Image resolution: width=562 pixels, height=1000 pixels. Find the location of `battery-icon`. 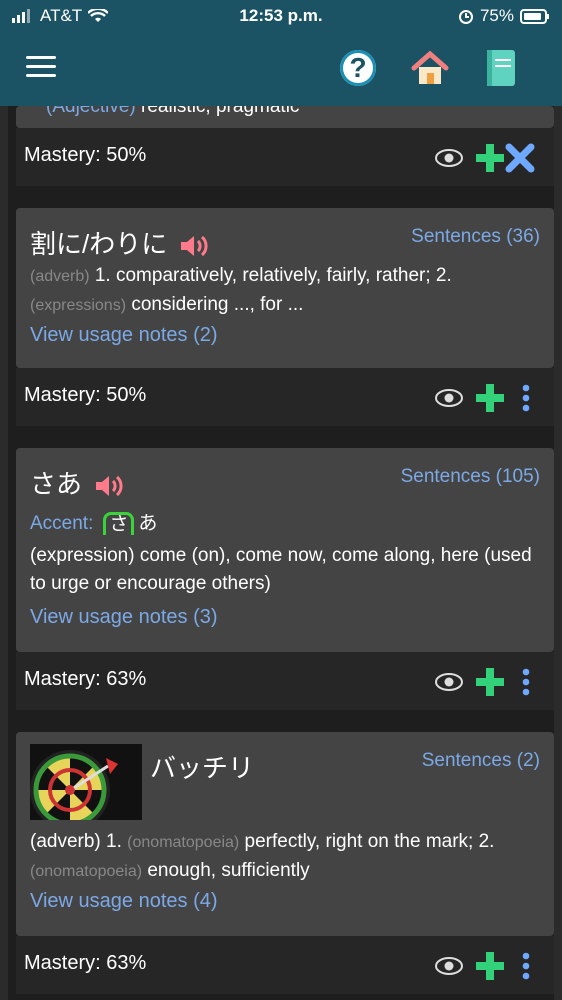

battery-icon is located at coordinates (534, 16).